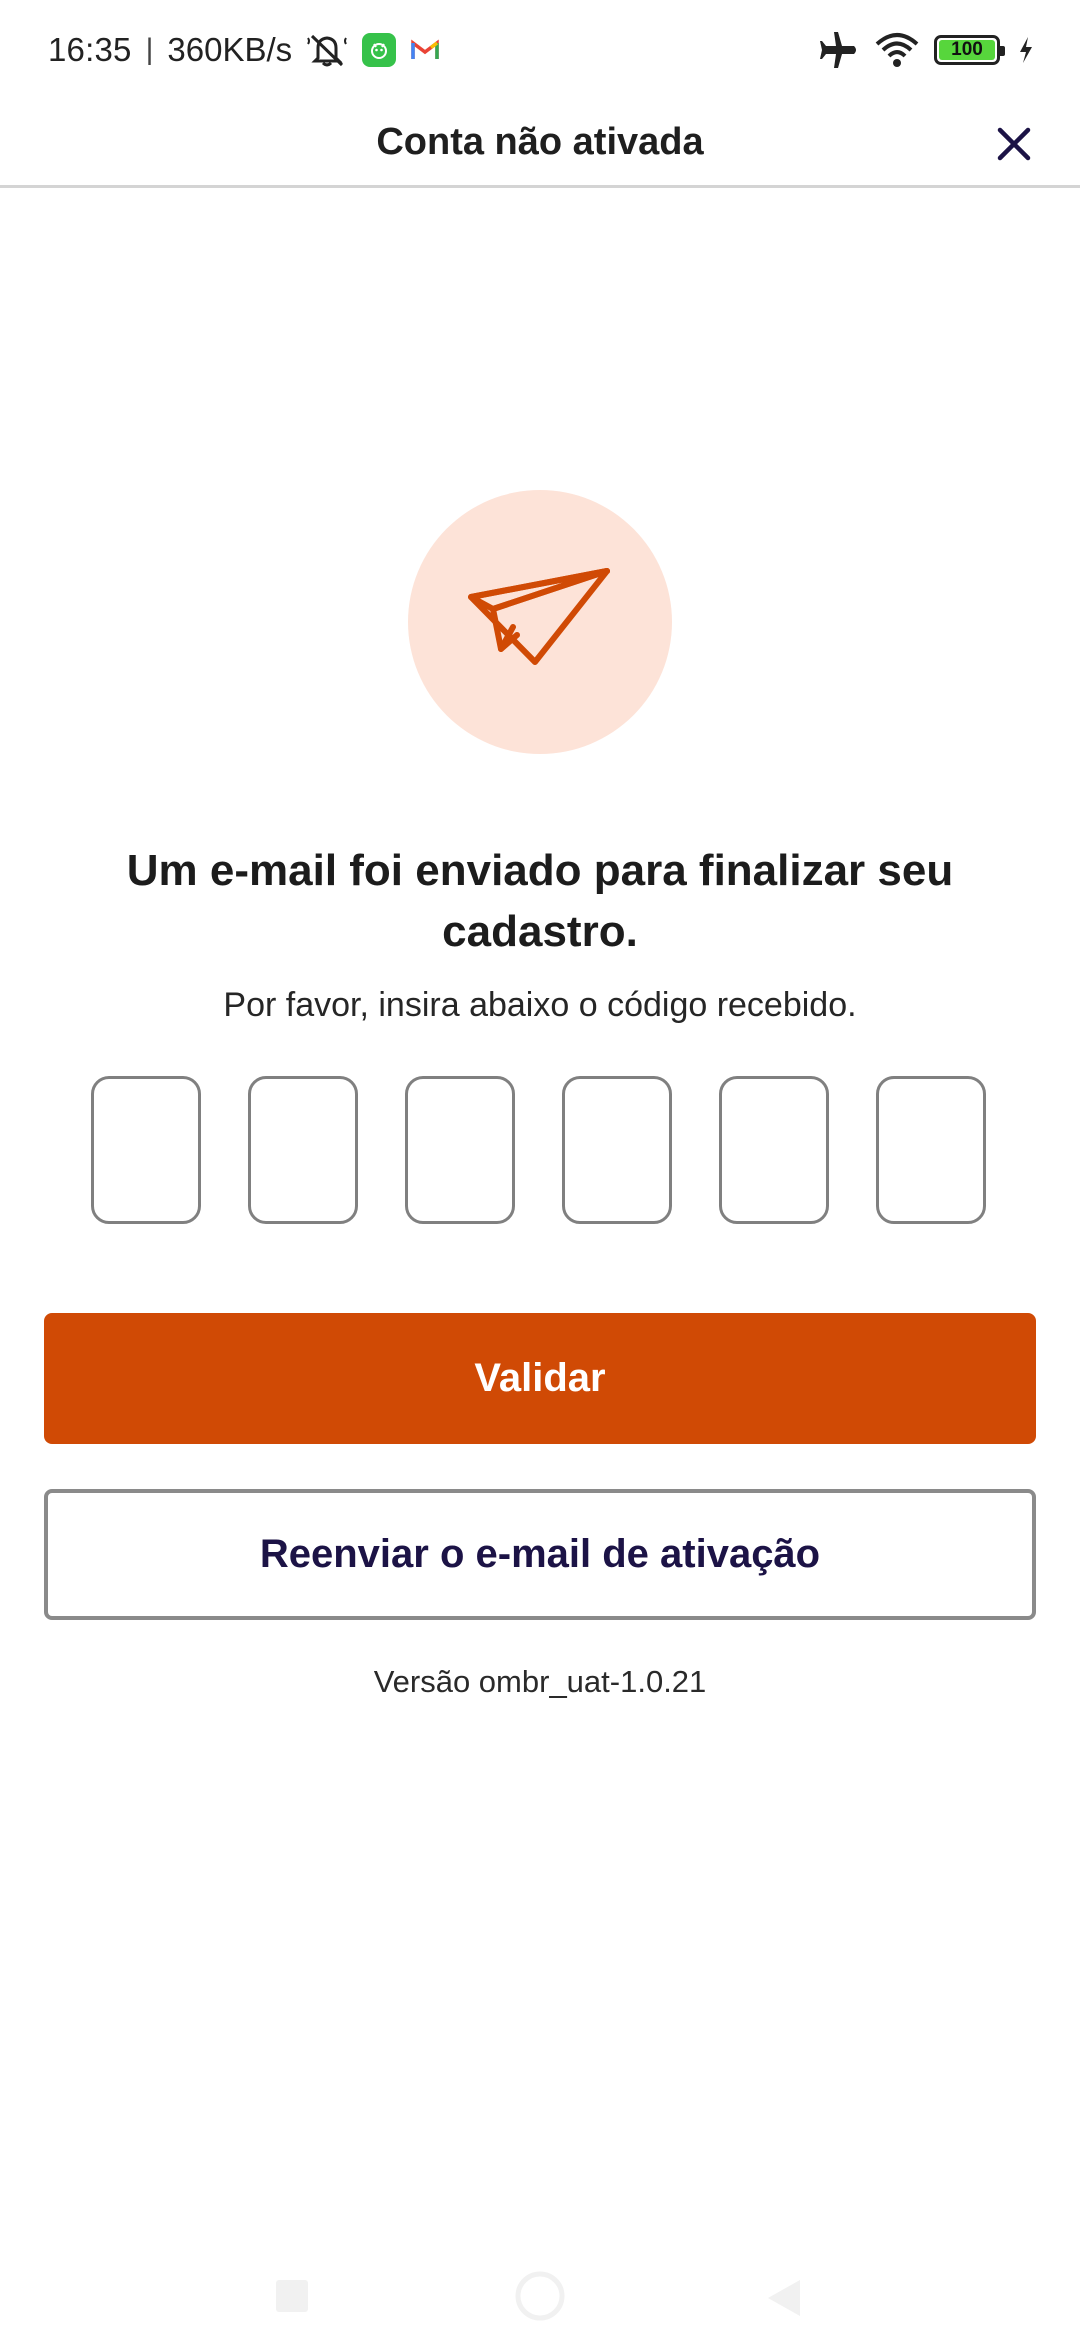 This screenshot has height=2340, width=1080. What do you see at coordinates (379, 50) in the screenshot?
I see `app-notification-icon` at bounding box center [379, 50].